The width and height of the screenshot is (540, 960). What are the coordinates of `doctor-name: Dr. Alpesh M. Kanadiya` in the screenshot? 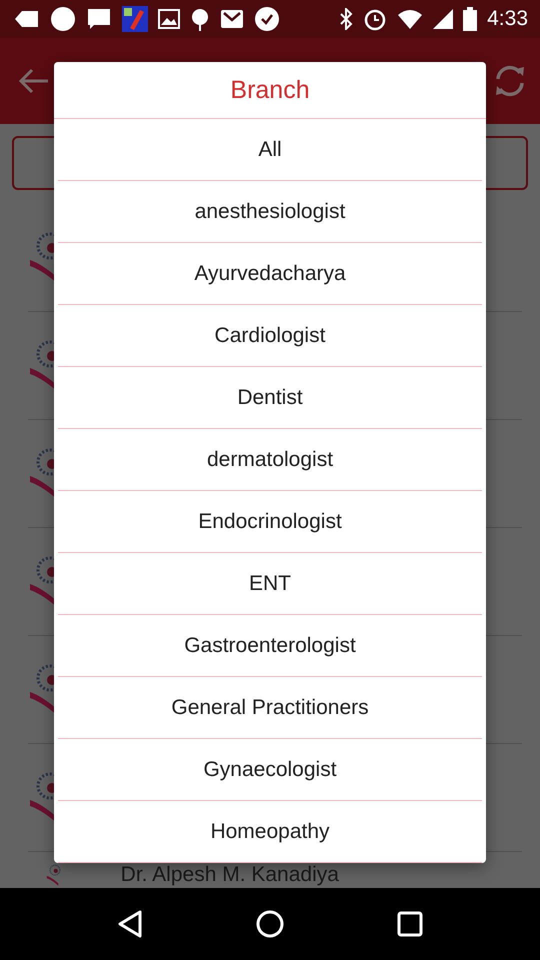 It's located at (229, 875).